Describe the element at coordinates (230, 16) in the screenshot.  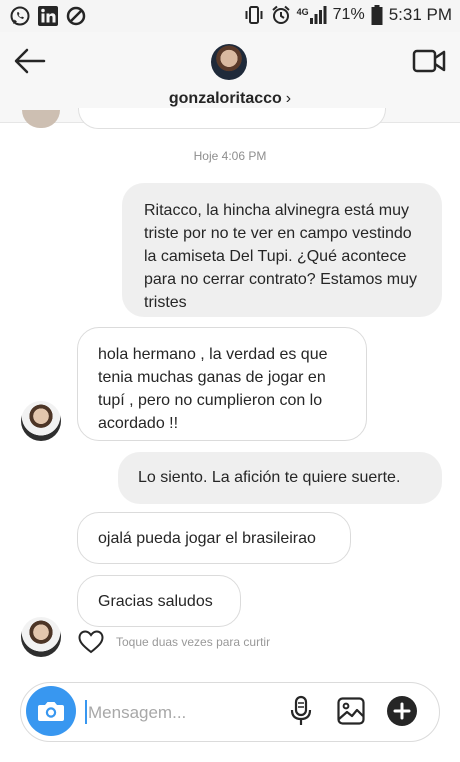
I see `status-bar: 4G 71% 5:31 PM` at that location.